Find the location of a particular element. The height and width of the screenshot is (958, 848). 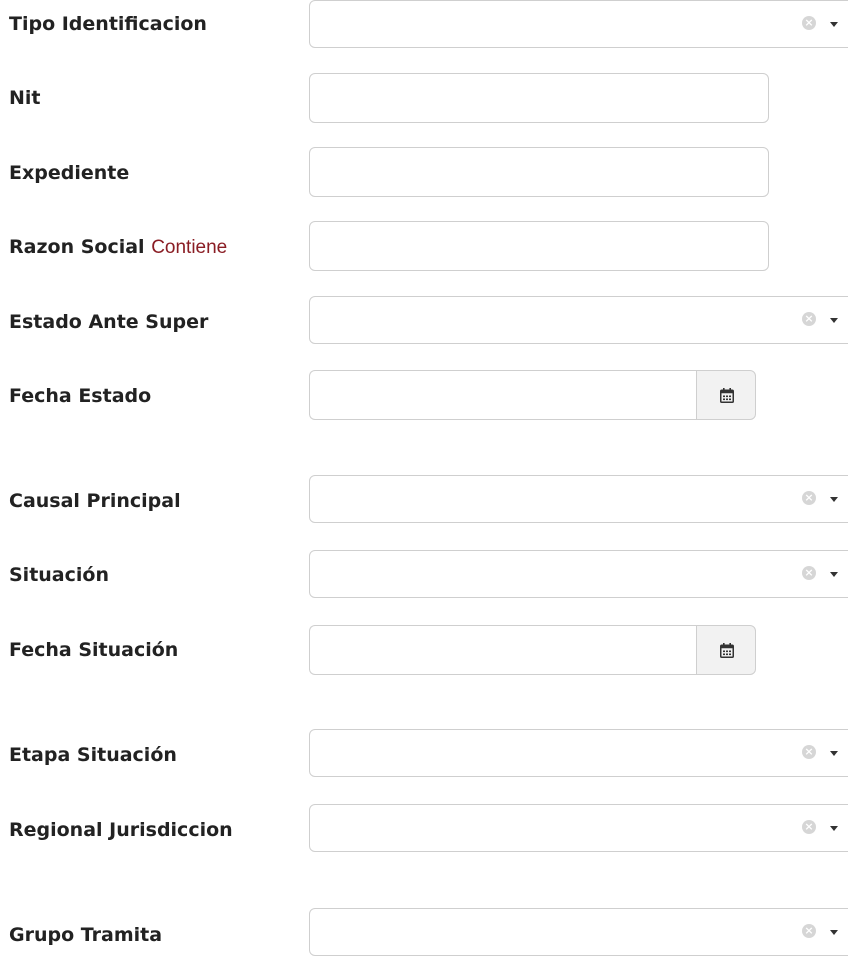

fecha-estado-picker is located at coordinates (532, 395).